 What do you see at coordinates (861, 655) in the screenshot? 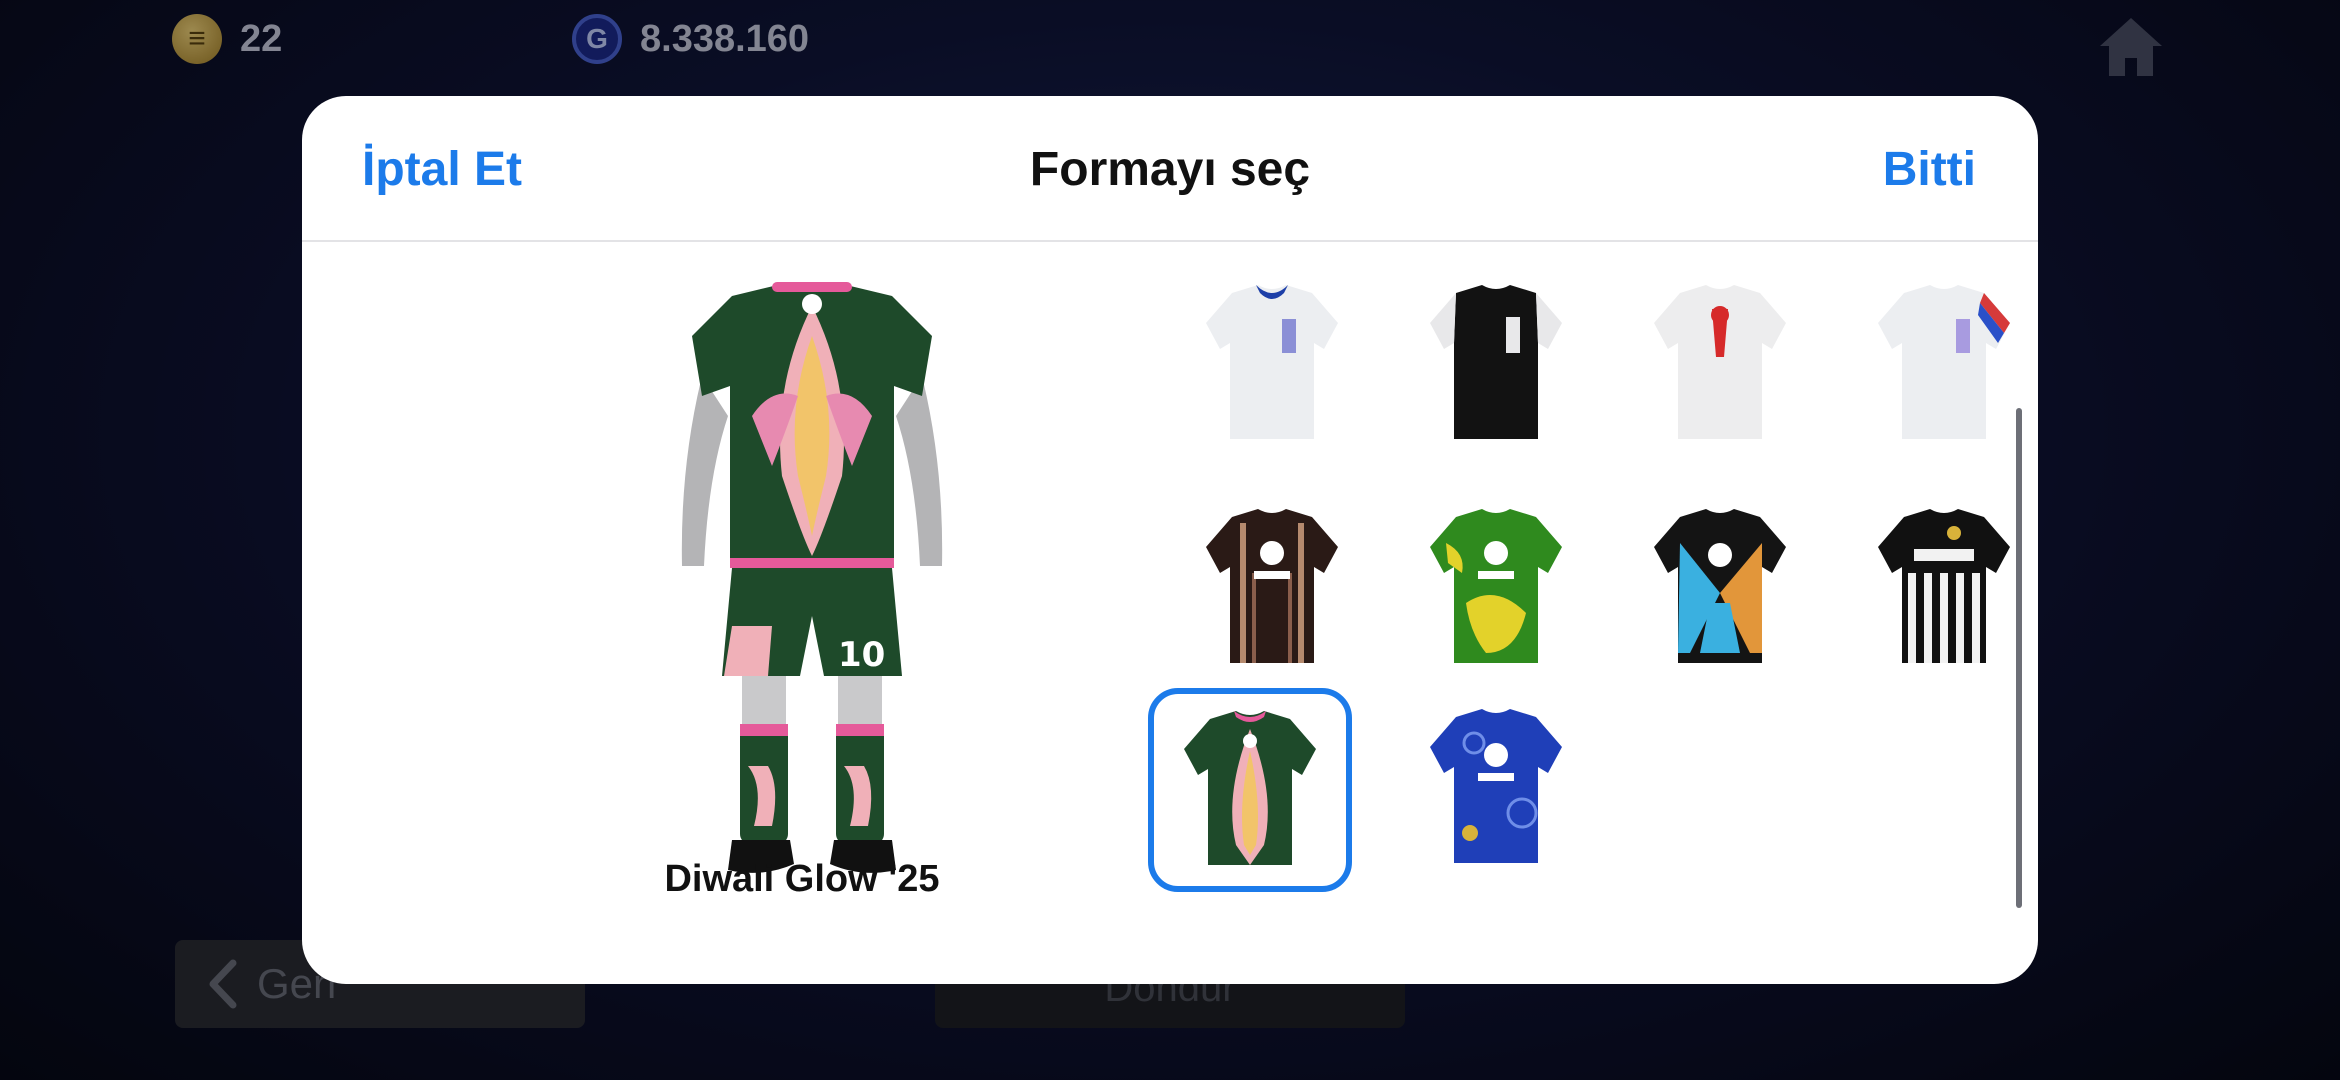
I see `svg-text: 10` at bounding box center [861, 655].